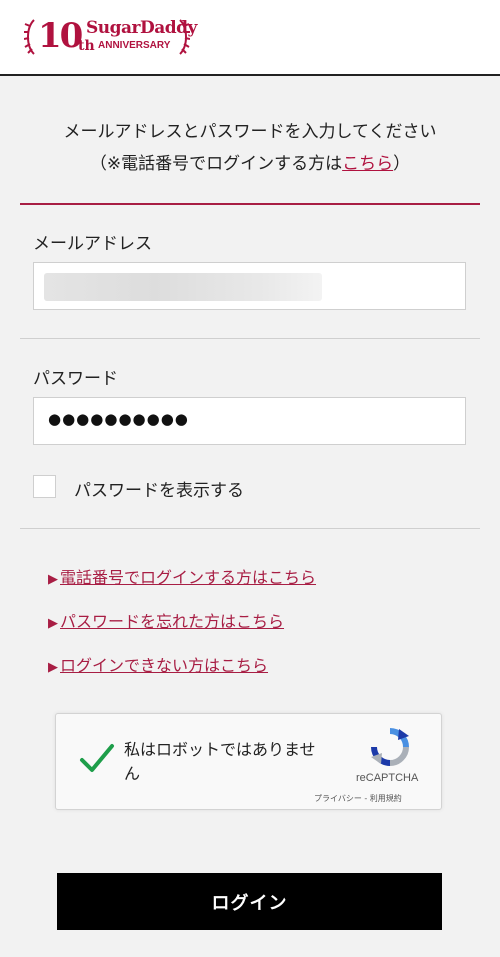  What do you see at coordinates (29, 37) in the screenshot?
I see `laurel-left-icon` at bounding box center [29, 37].